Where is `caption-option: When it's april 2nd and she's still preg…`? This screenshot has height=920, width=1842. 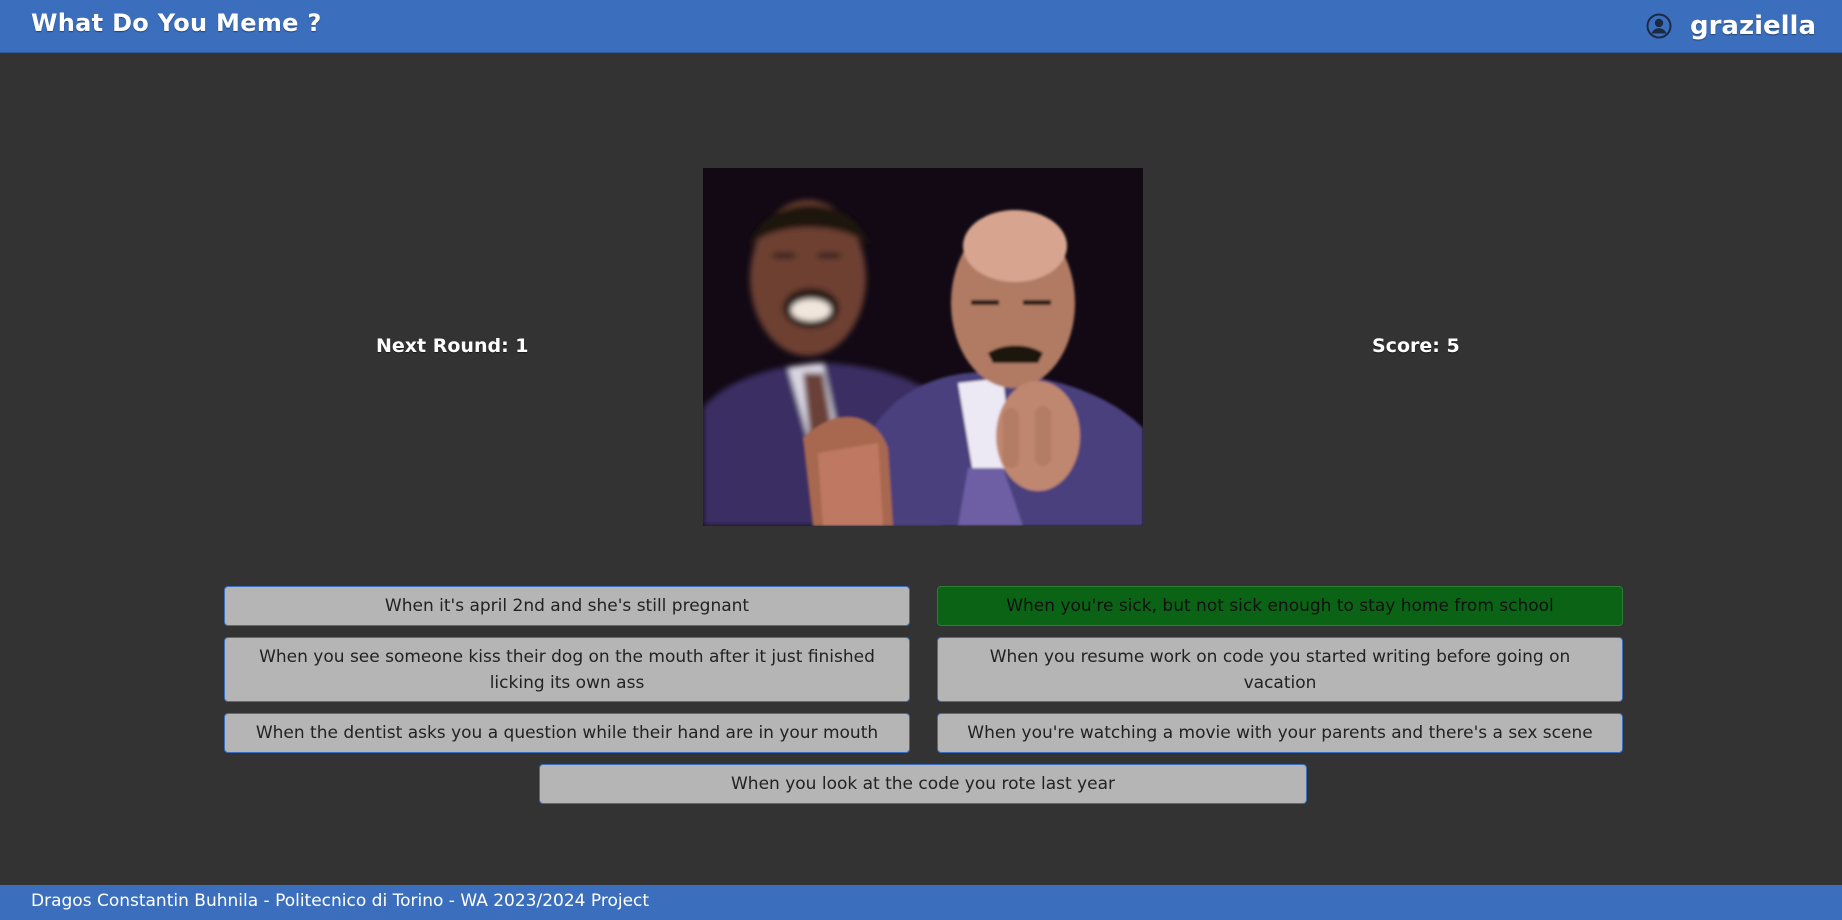 caption-option: When it's april 2nd and she's still preg… is located at coordinates (567, 606).